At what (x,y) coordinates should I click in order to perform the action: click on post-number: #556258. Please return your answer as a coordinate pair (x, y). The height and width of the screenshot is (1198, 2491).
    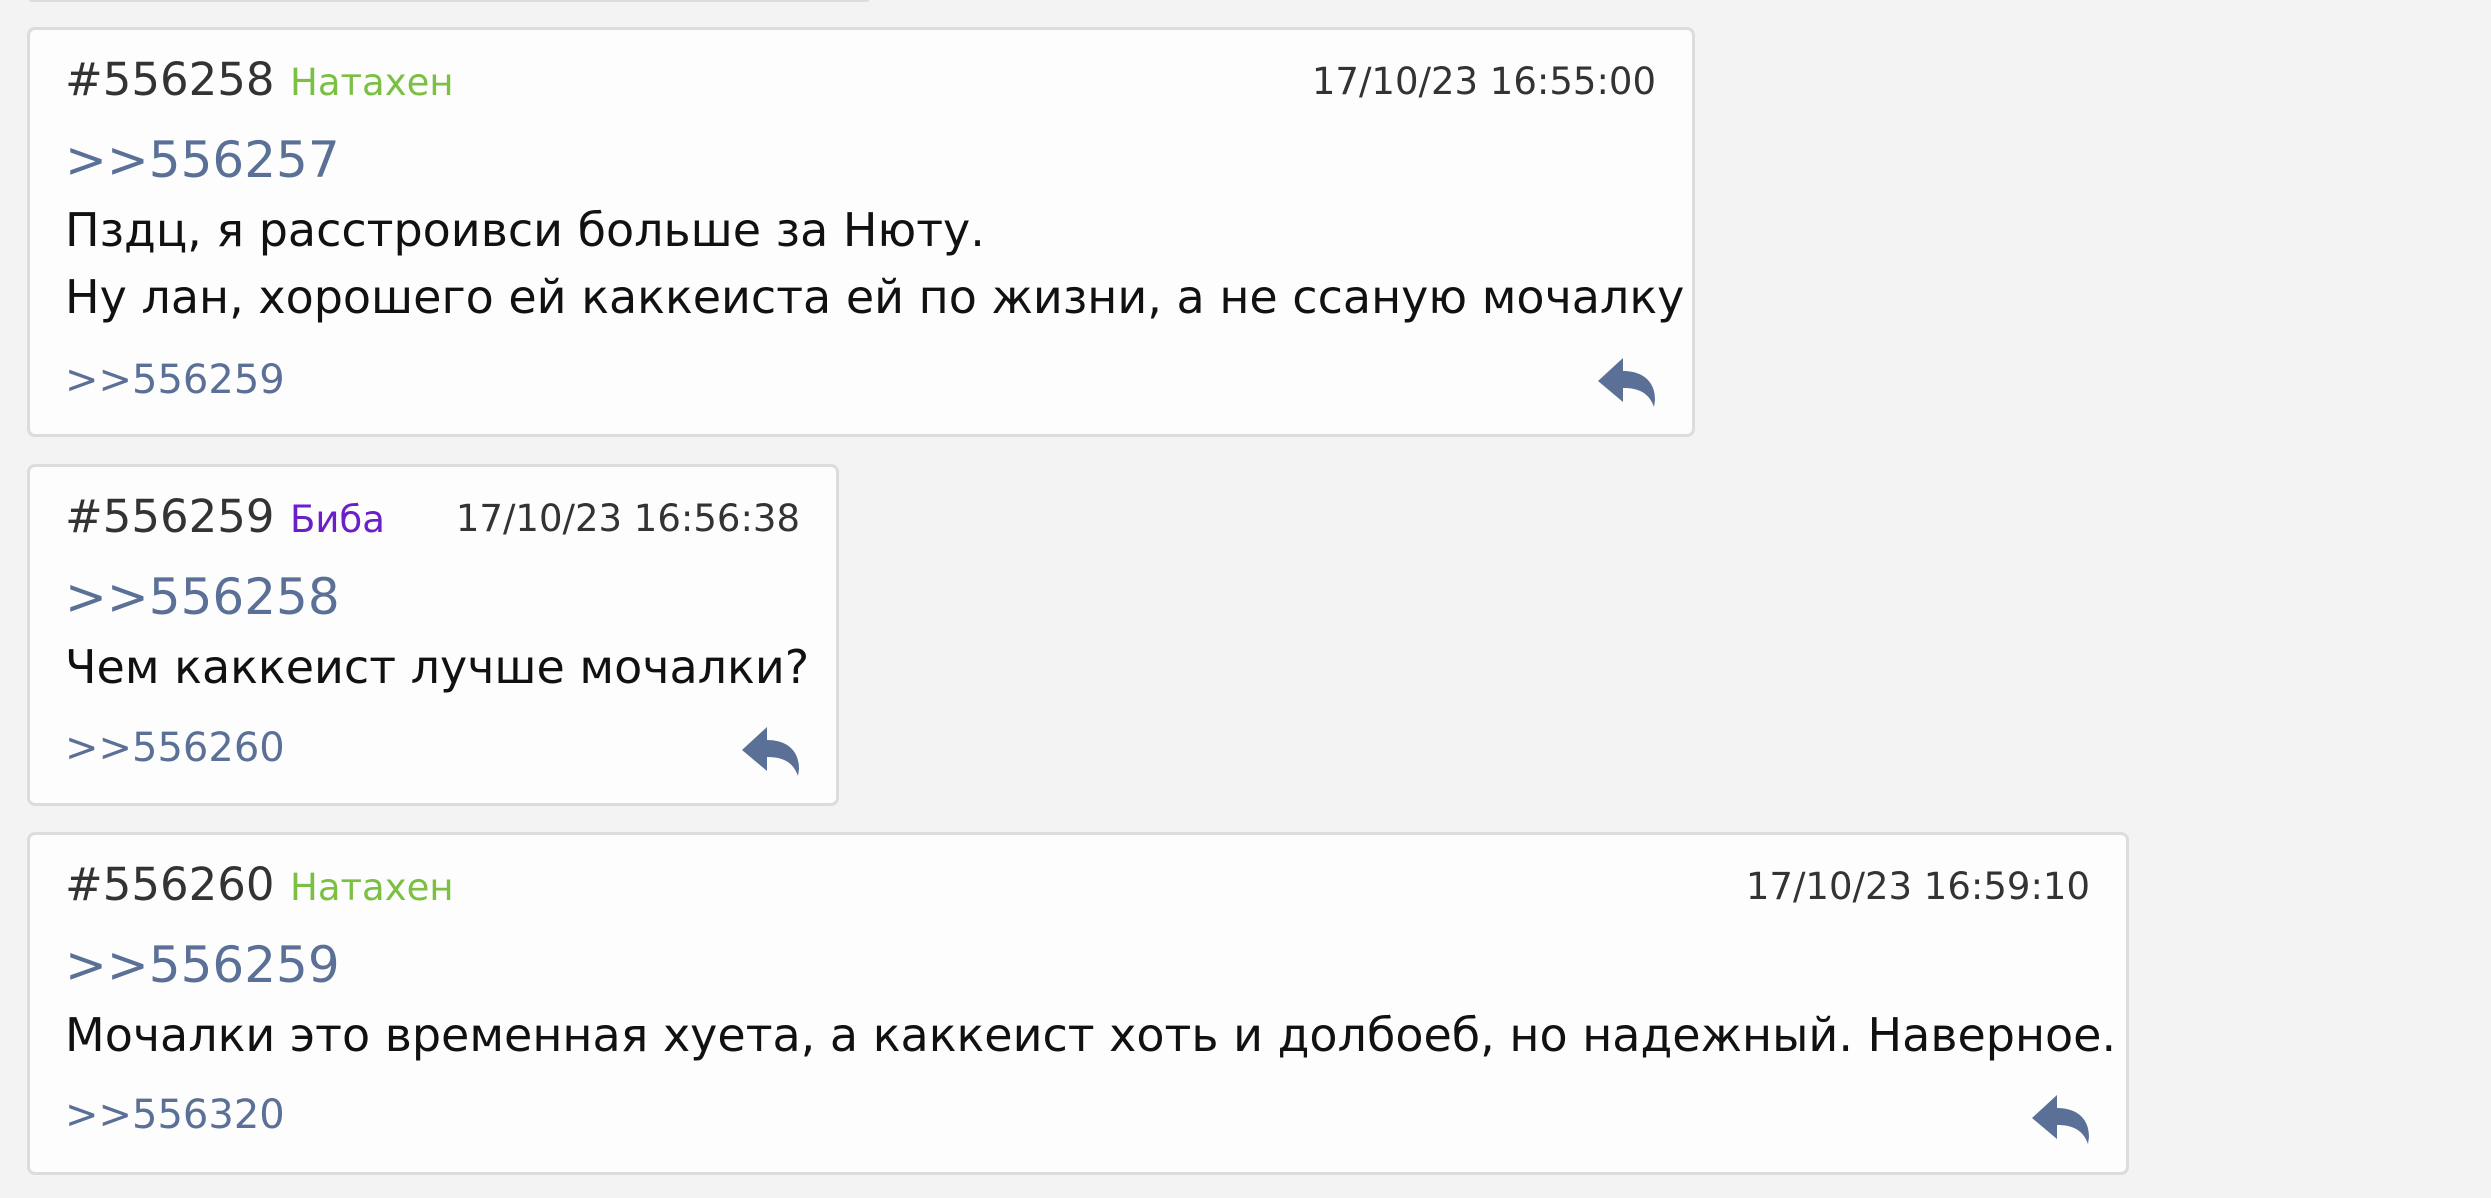
    Looking at the image, I should click on (170, 80).